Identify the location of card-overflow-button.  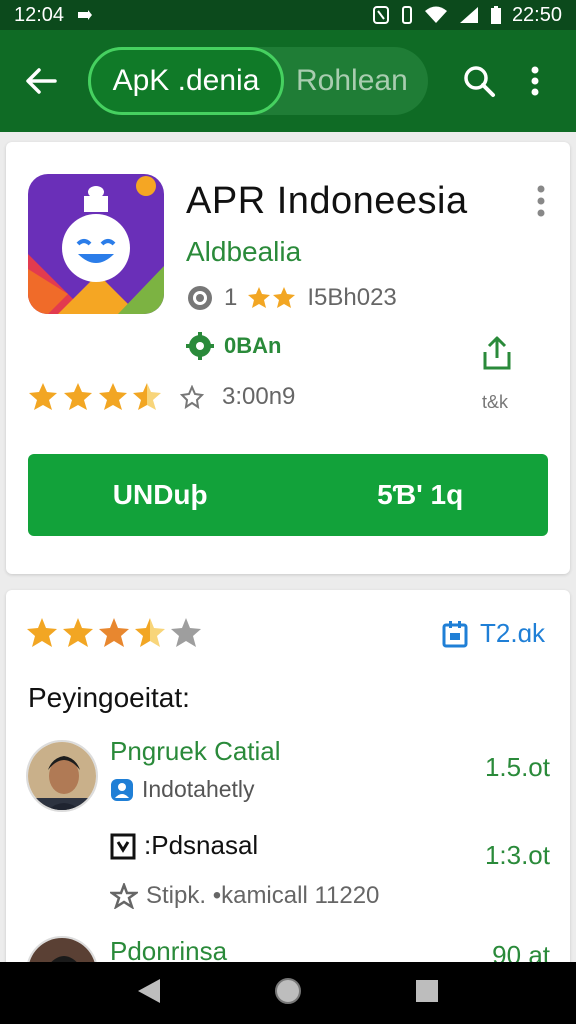
(541, 201).